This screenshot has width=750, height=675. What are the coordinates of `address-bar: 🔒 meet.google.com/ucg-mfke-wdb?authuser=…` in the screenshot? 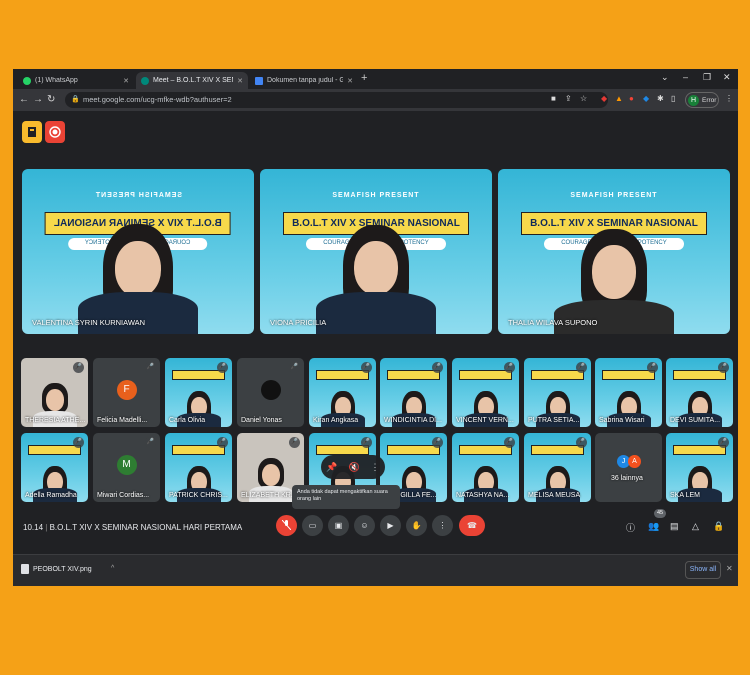 It's located at (336, 100).